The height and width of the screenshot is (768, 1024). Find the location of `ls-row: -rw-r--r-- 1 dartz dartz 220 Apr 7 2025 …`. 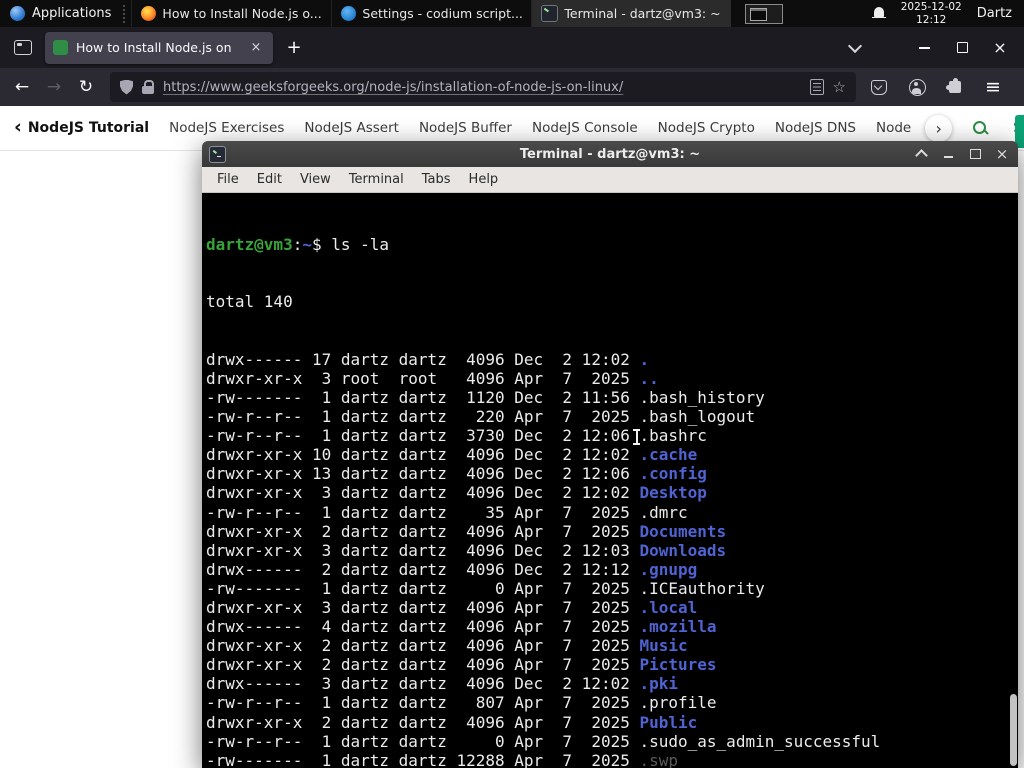

ls-row: -rw-r--r-- 1 dartz dartz 220 Apr 7 2025 … is located at coordinates (612, 416).